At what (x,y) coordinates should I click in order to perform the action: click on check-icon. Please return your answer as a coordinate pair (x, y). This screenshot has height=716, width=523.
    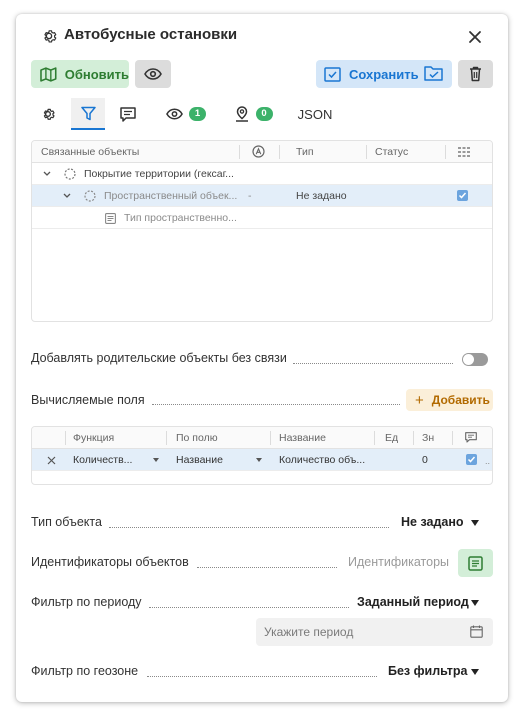
    Looking at the image, I should click on (462, 195).